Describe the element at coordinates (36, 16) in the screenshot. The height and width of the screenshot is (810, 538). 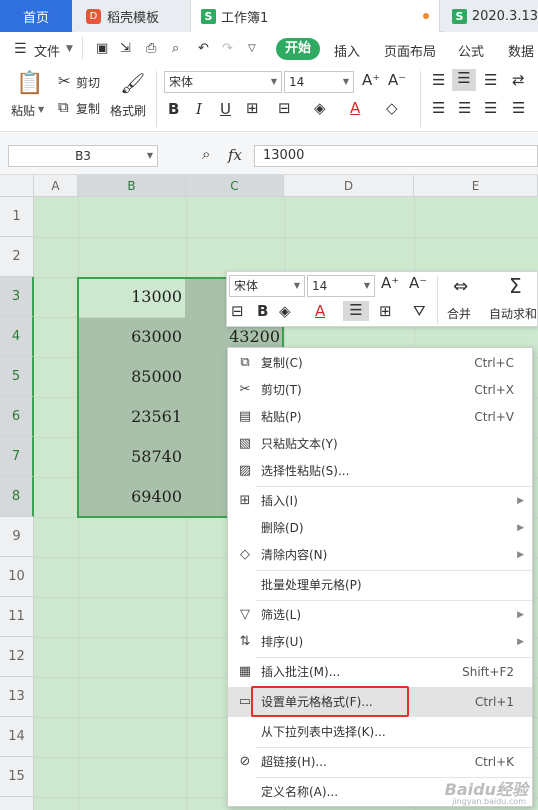
I see `tab-home: 首页` at that location.